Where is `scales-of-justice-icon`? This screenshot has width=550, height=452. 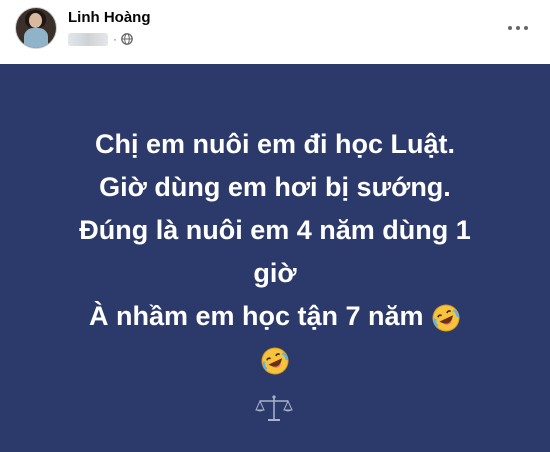 scales-of-justice-icon is located at coordinates (274, 408).